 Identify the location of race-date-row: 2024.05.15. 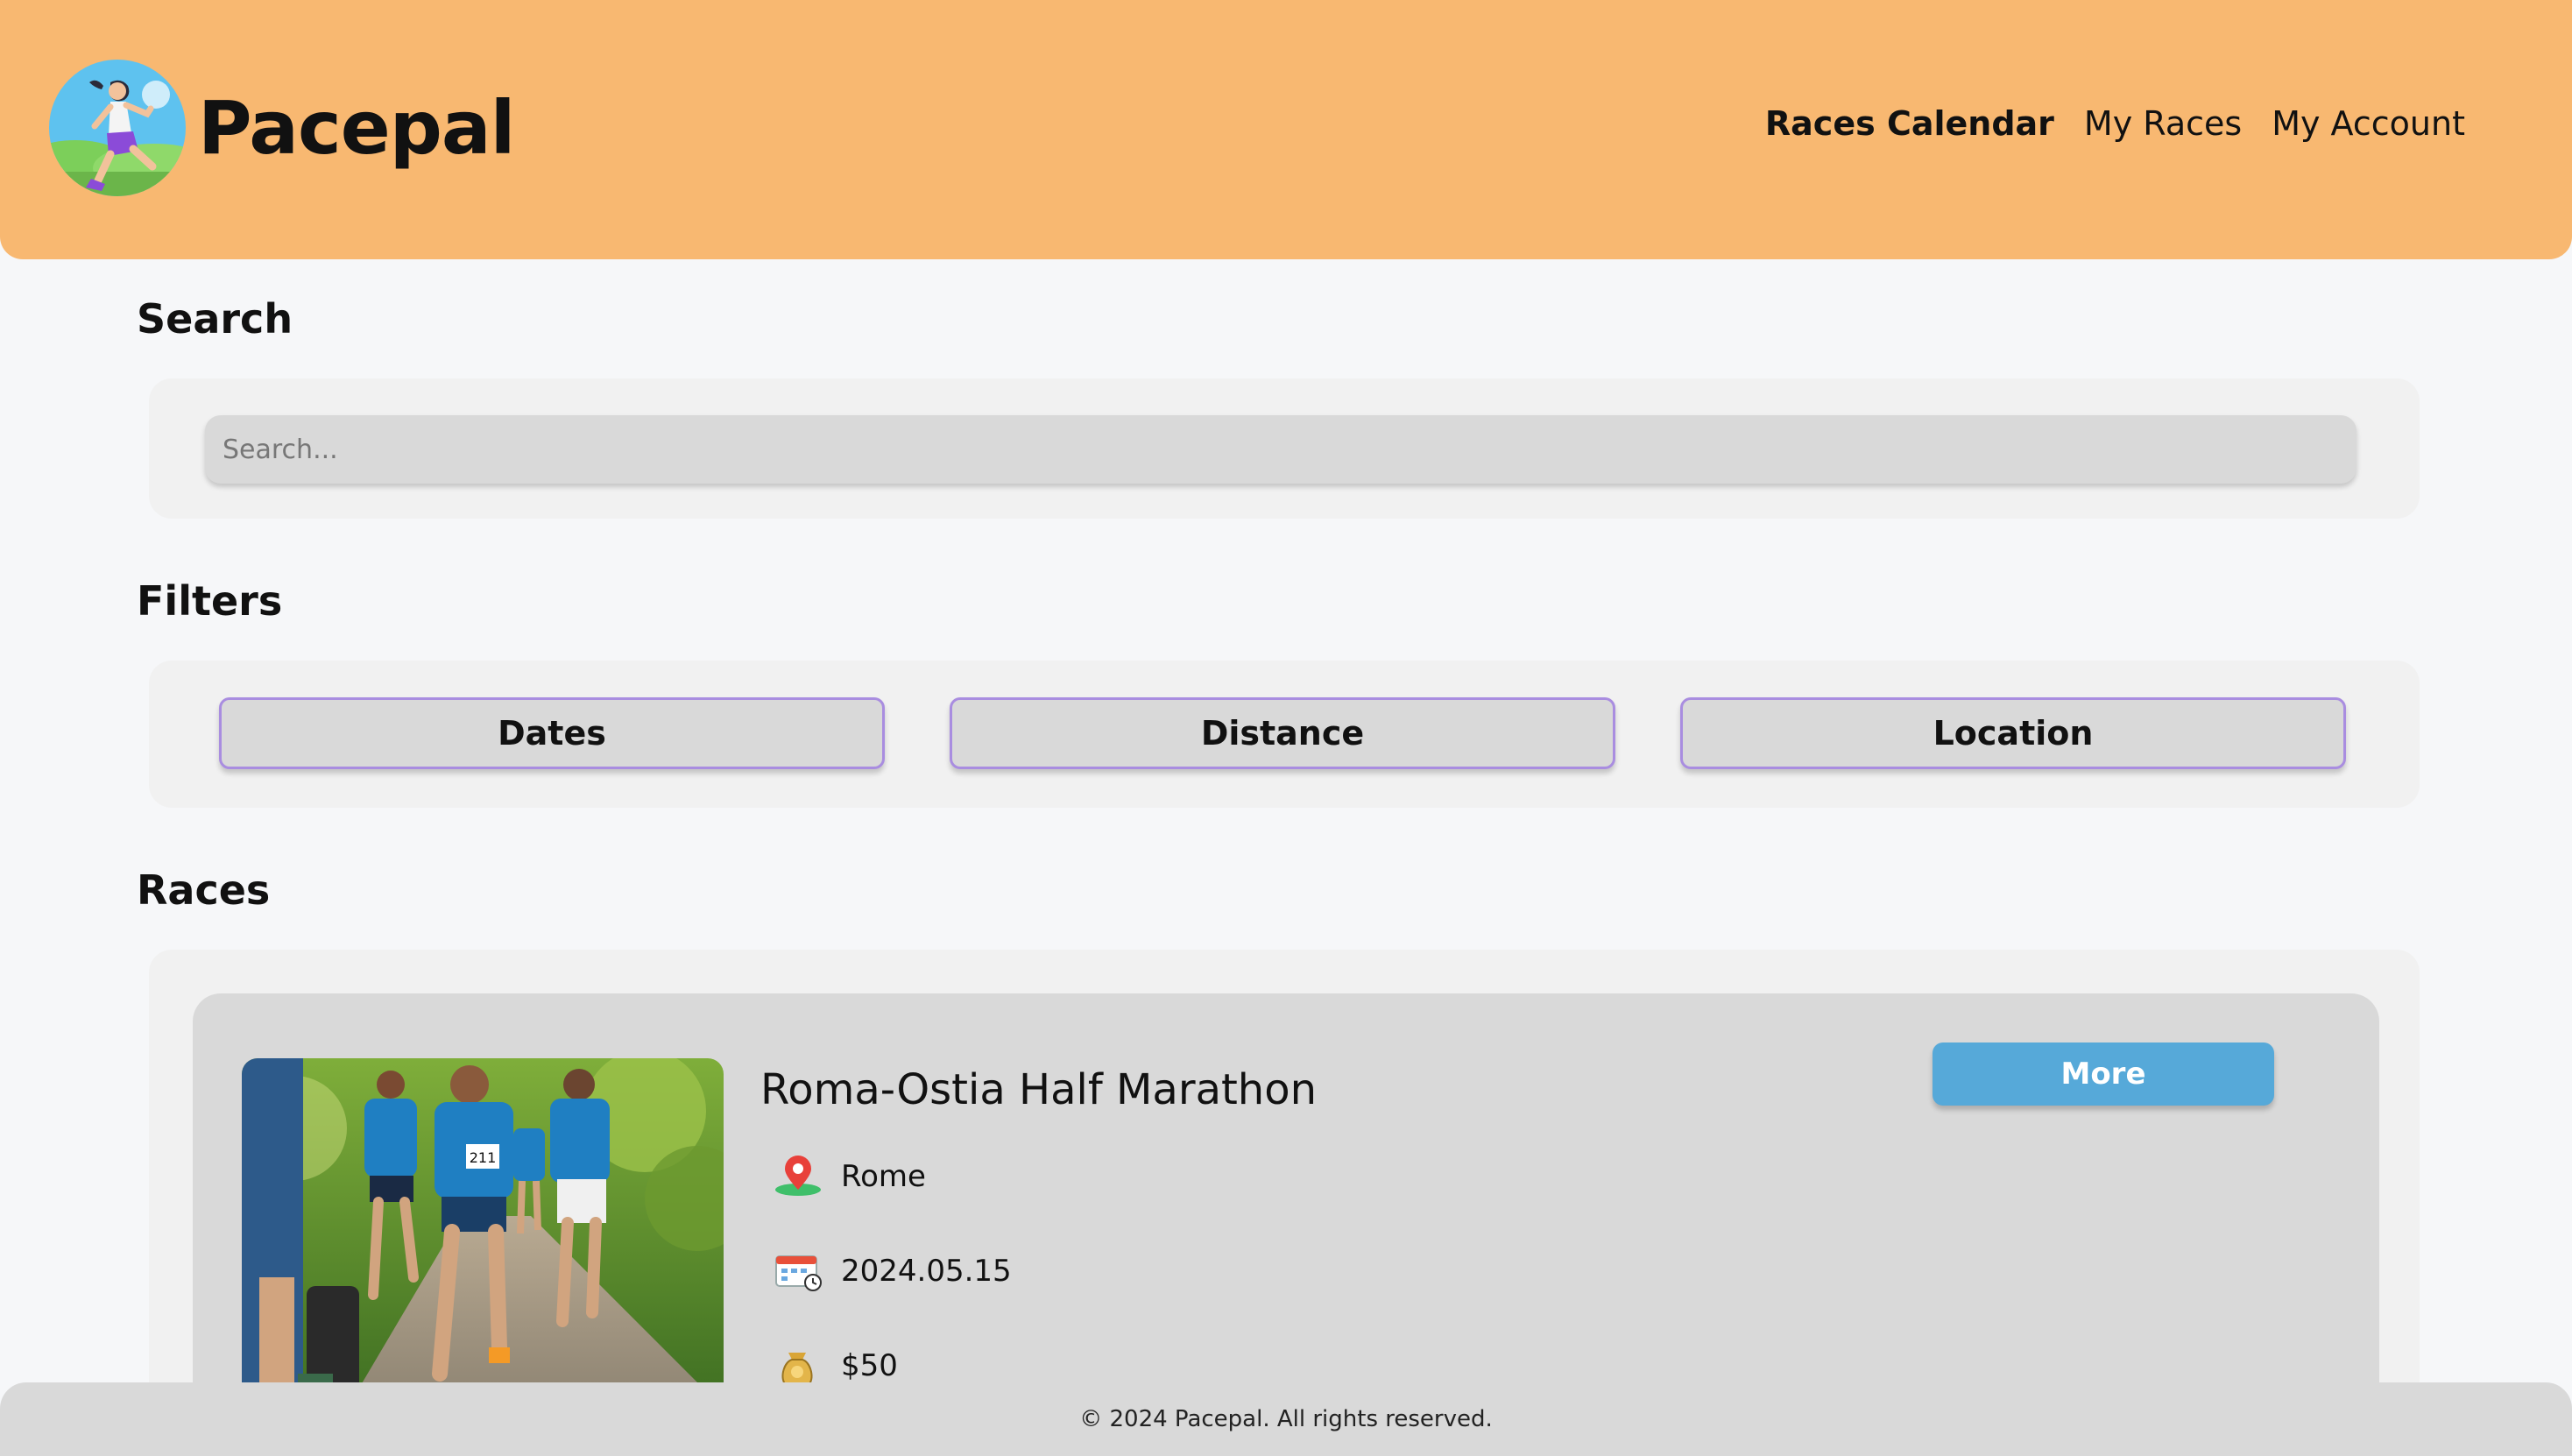
(892, 1271).